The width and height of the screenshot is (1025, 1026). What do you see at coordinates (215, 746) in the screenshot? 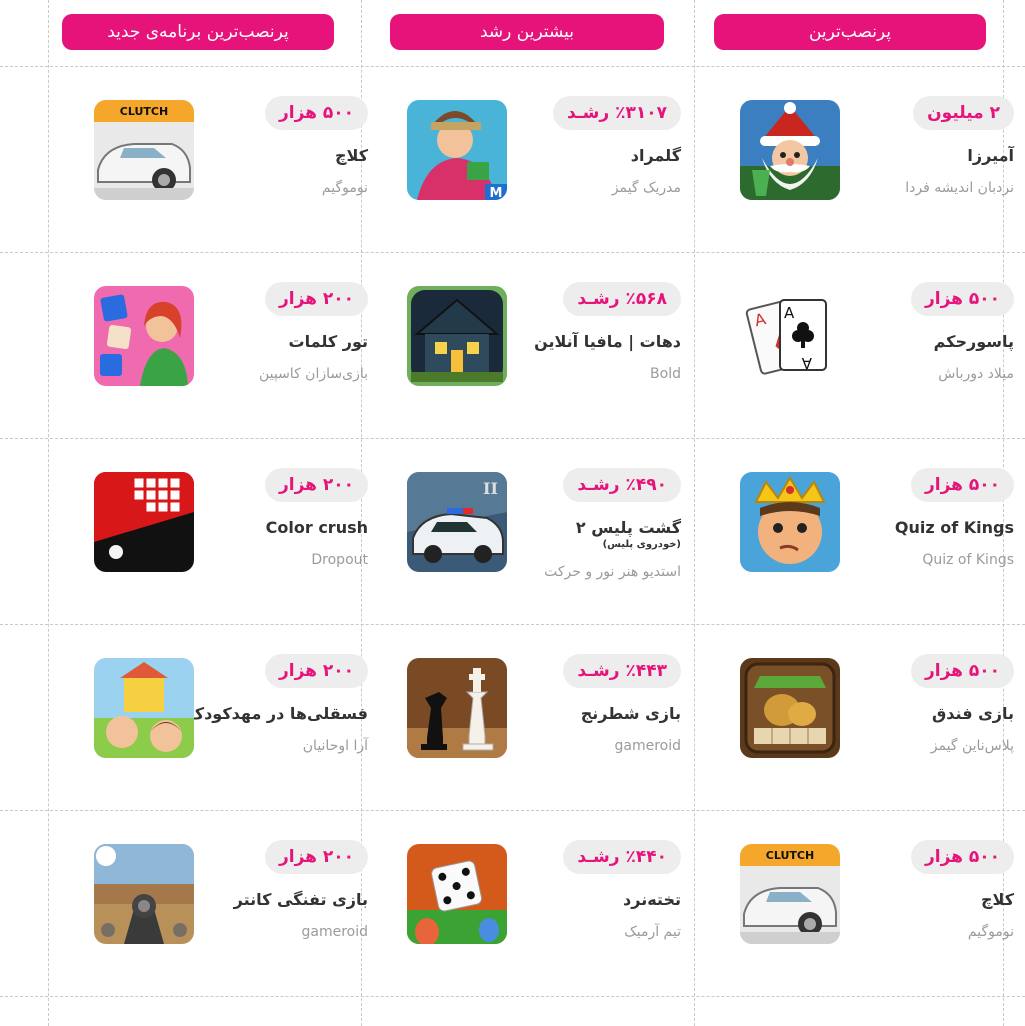
I see `app-card: ۲۰۰ هزار فسقلی‌ها در مهدکودک آرا اوحانیان` at bounding box center [215, 746].